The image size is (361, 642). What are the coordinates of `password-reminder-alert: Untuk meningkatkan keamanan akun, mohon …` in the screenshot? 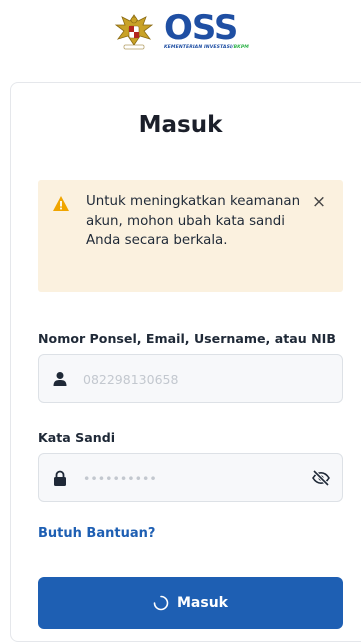 It's located at (190, 236).